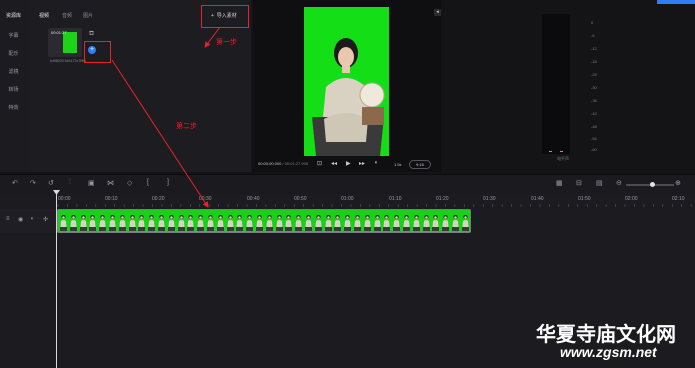 The width and height of the screenshot is (695, 368). I want to click on step1-arrow, so click(212, 37).